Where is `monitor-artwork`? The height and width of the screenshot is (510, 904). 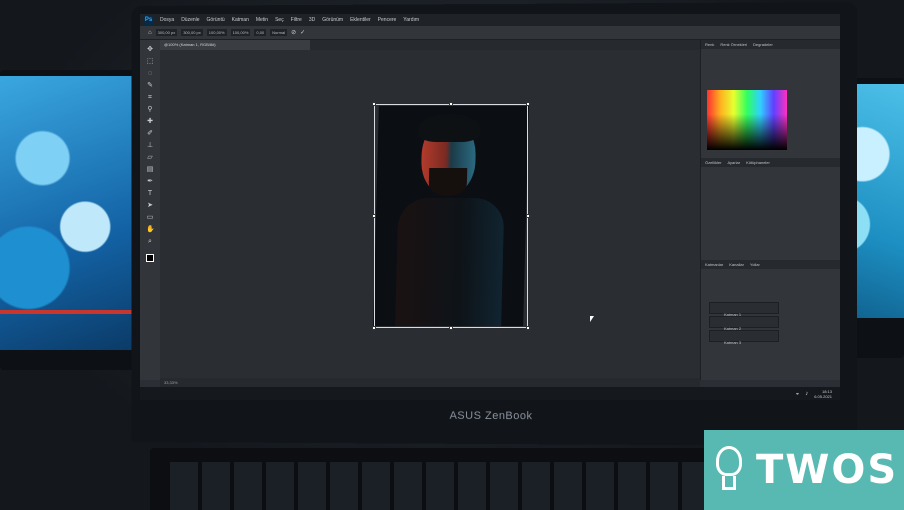
monitor-artwork is located at coordinates (71, 213).